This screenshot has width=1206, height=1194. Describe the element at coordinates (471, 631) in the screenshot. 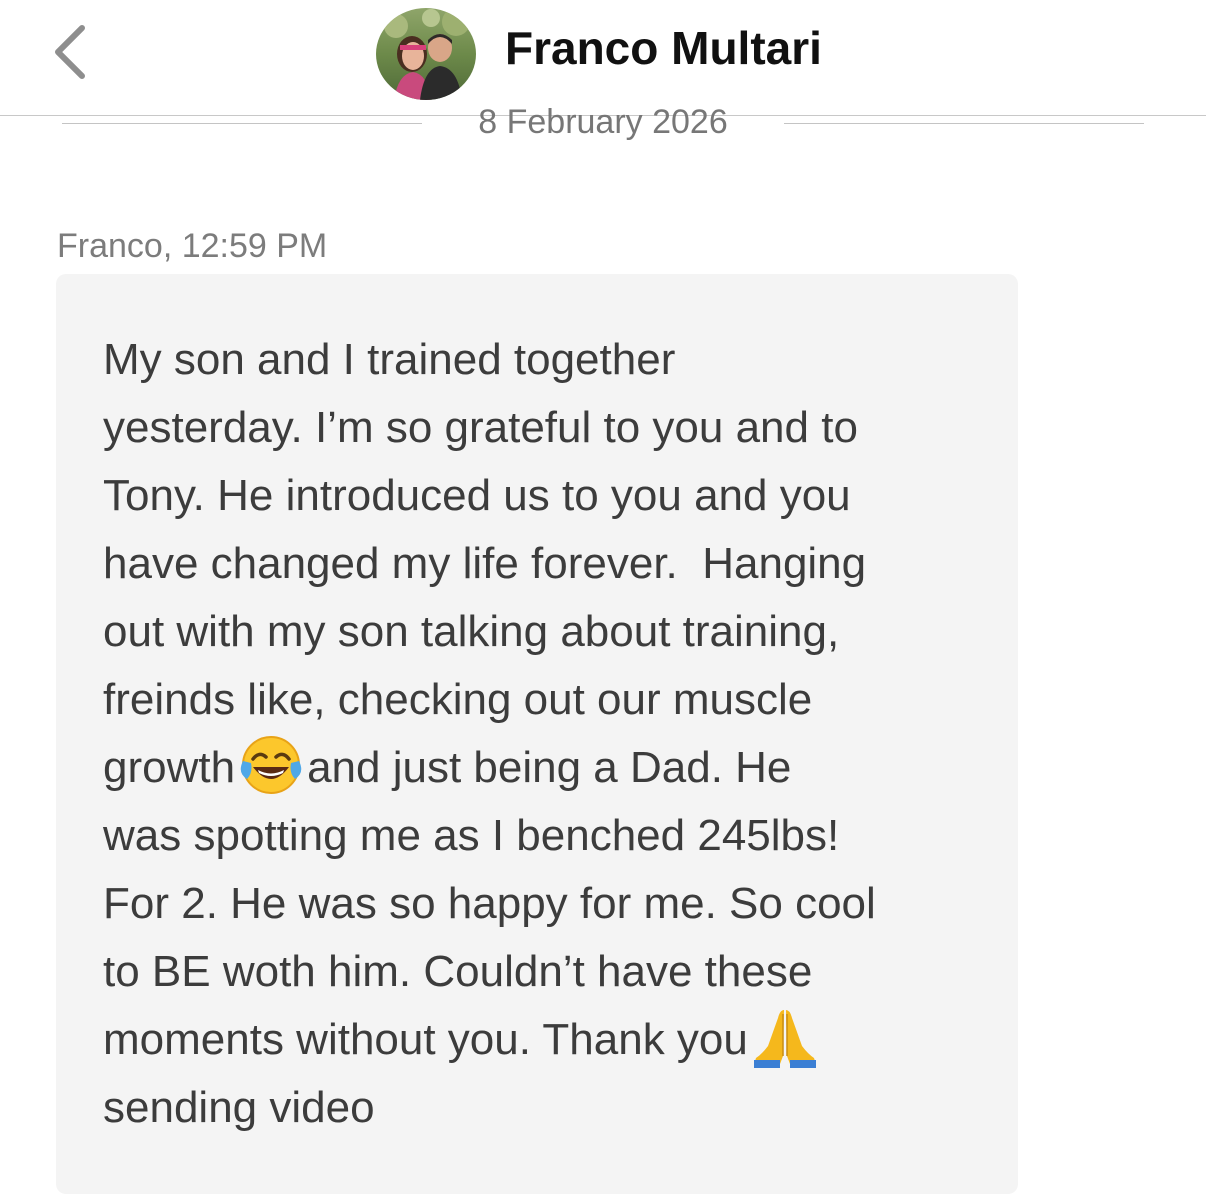

I see `message-line: out with my son talking about training,` at that location.